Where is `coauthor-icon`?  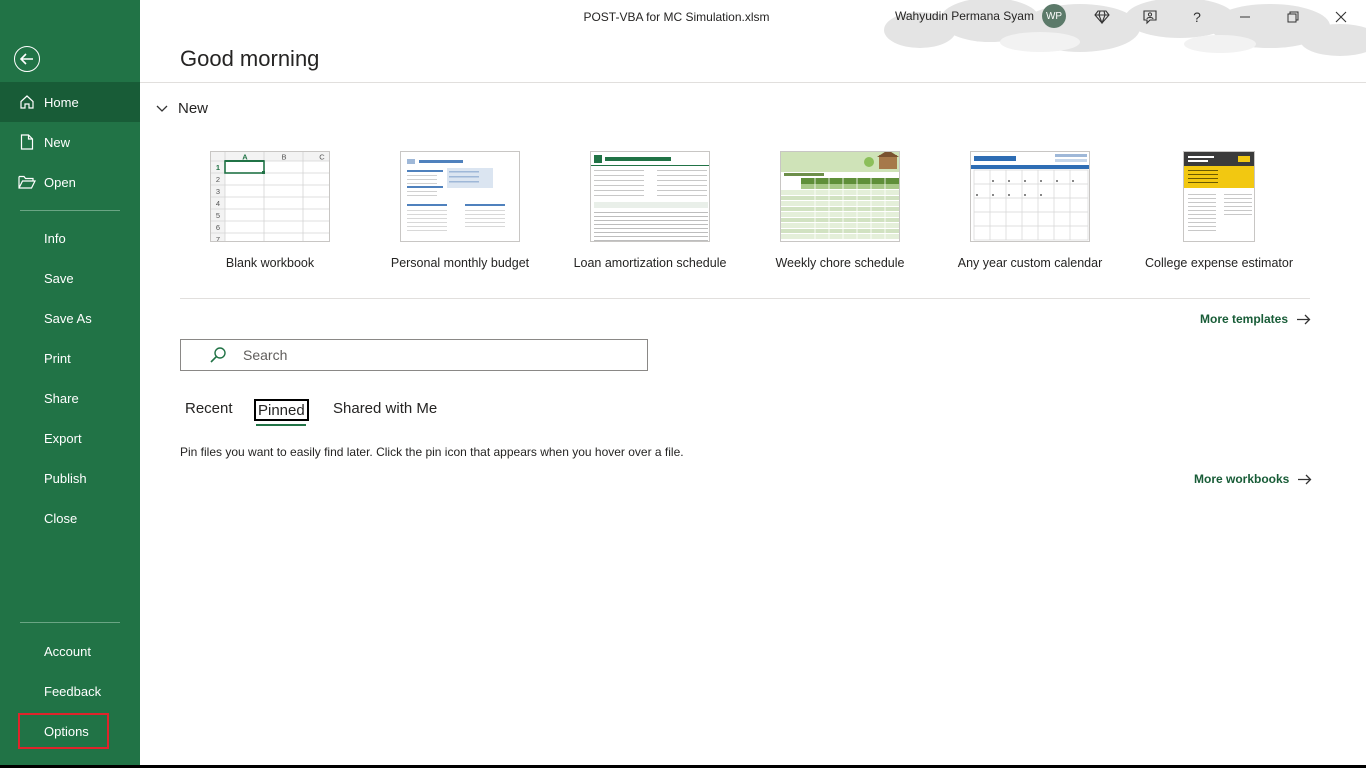
coauthor-icon is located at coordinates (1150, 17).